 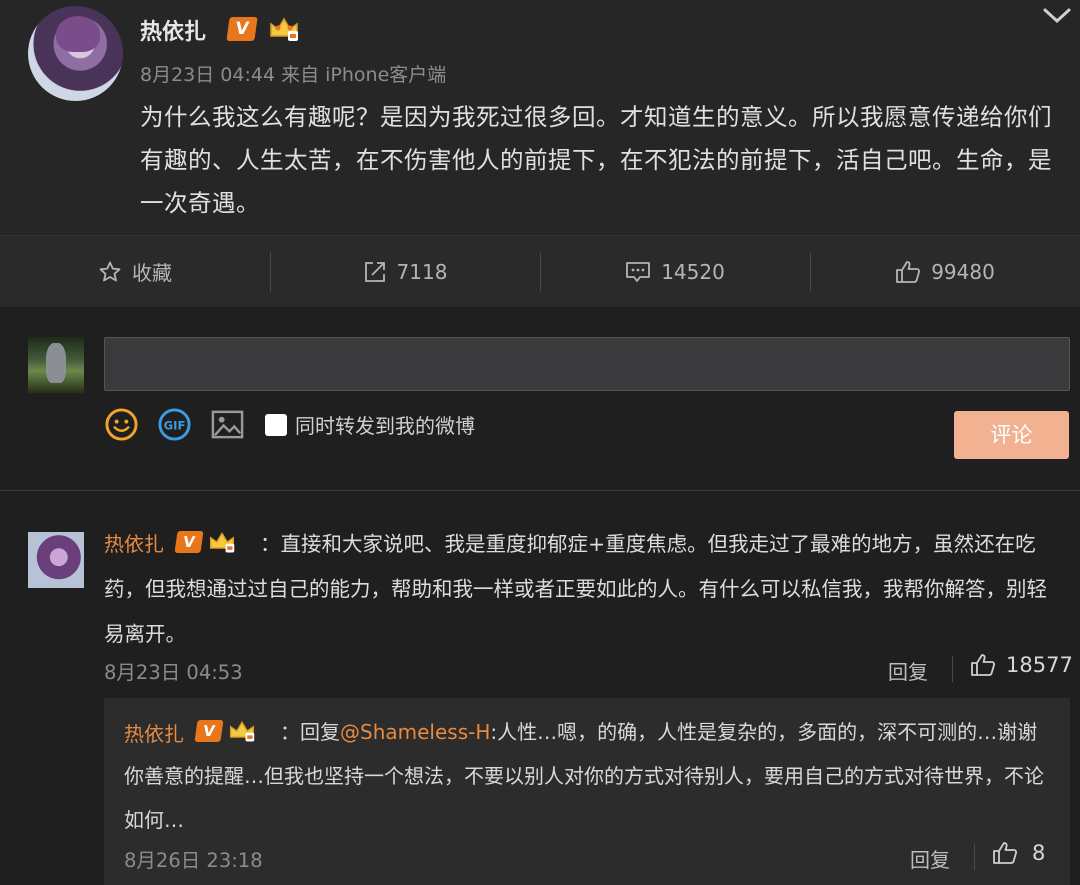 What do you see at coordinates (693, 271) in the screenshot?
I see `comment-count: 14520` at bounding box center [693, 271].